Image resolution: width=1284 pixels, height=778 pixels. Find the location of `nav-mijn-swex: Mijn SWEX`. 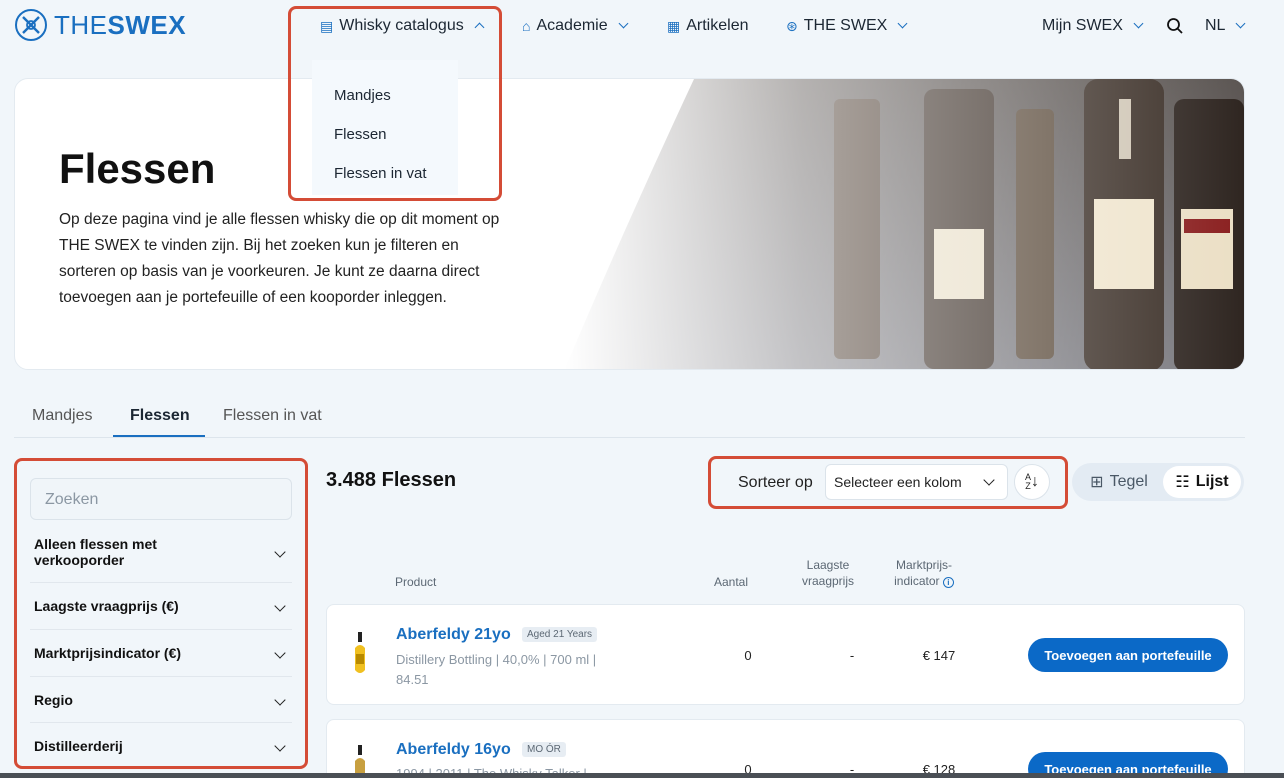

nav-mijn-swex: Mijn SWEX is located at coordinates (1093, 26).